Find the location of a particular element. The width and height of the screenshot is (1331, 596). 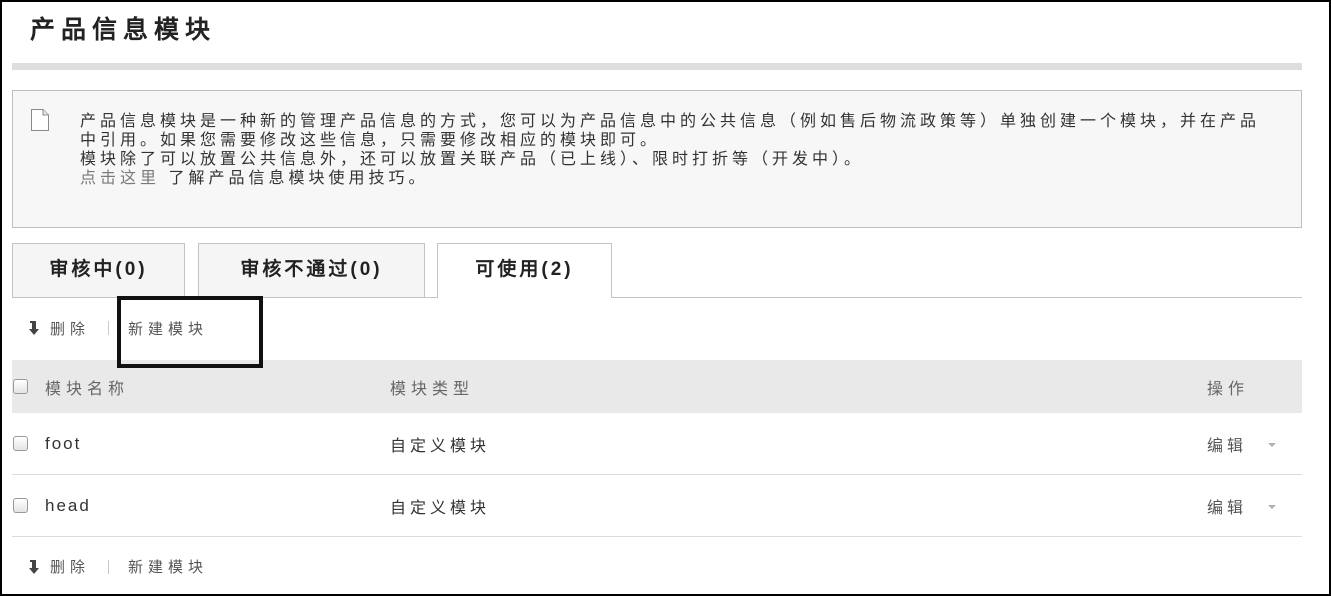

tips-link: 点击这里 is located at coordinates (120, 178).